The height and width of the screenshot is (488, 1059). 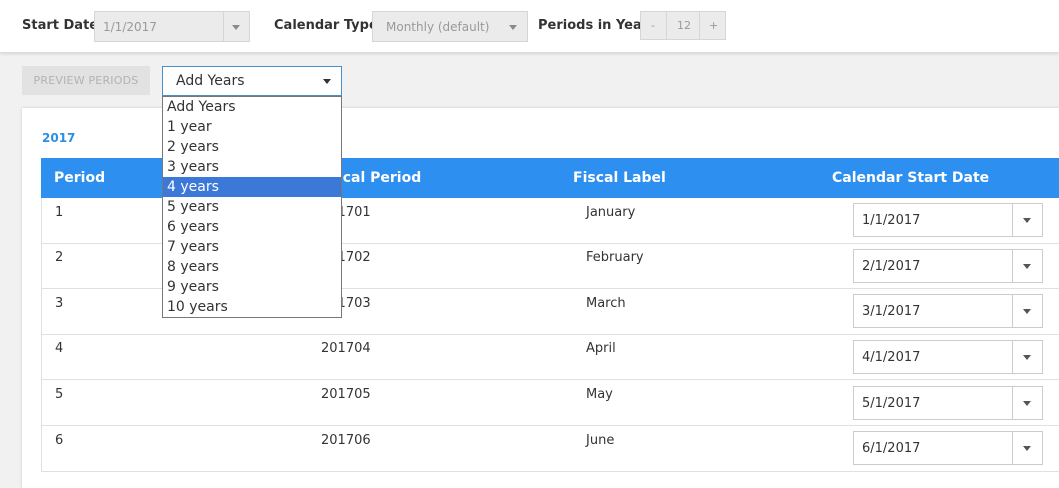 I want to click on cell-fiscal-period: 201705, so click(x=346, y=394).